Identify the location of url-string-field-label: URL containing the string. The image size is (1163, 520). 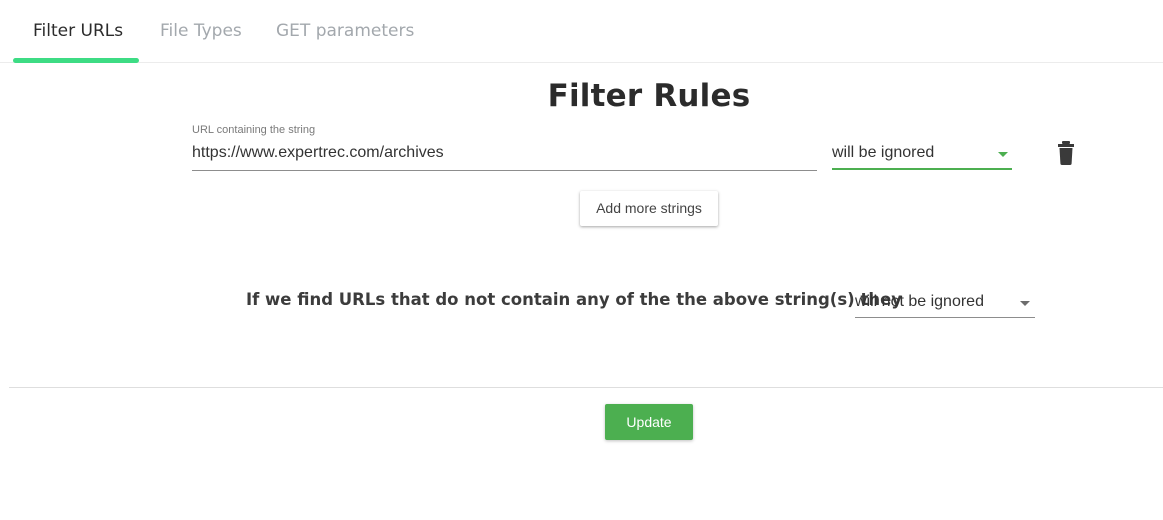
(254, 130).